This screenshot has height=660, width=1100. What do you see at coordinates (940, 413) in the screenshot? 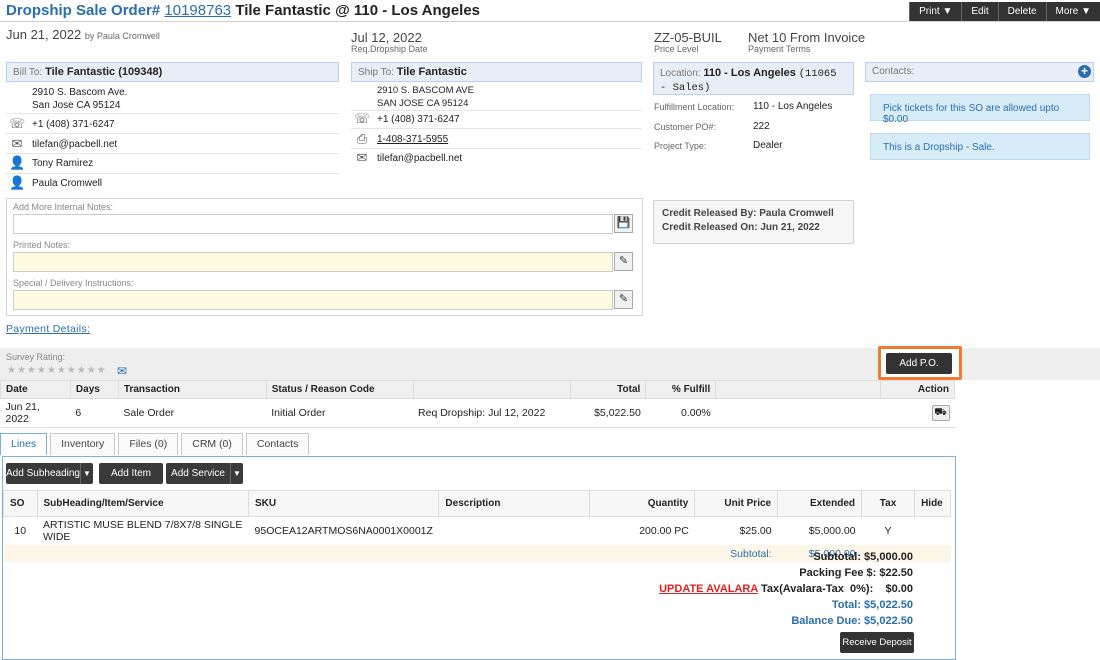
I see `truck-icon: ⛟` at bounding box center [940, 413].